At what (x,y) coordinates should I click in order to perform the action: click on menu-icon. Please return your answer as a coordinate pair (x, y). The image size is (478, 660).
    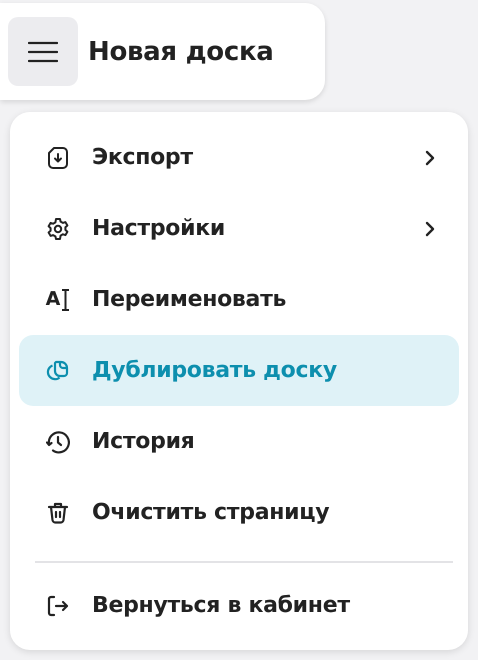
    Looking at the image, I should click on (43, 51).